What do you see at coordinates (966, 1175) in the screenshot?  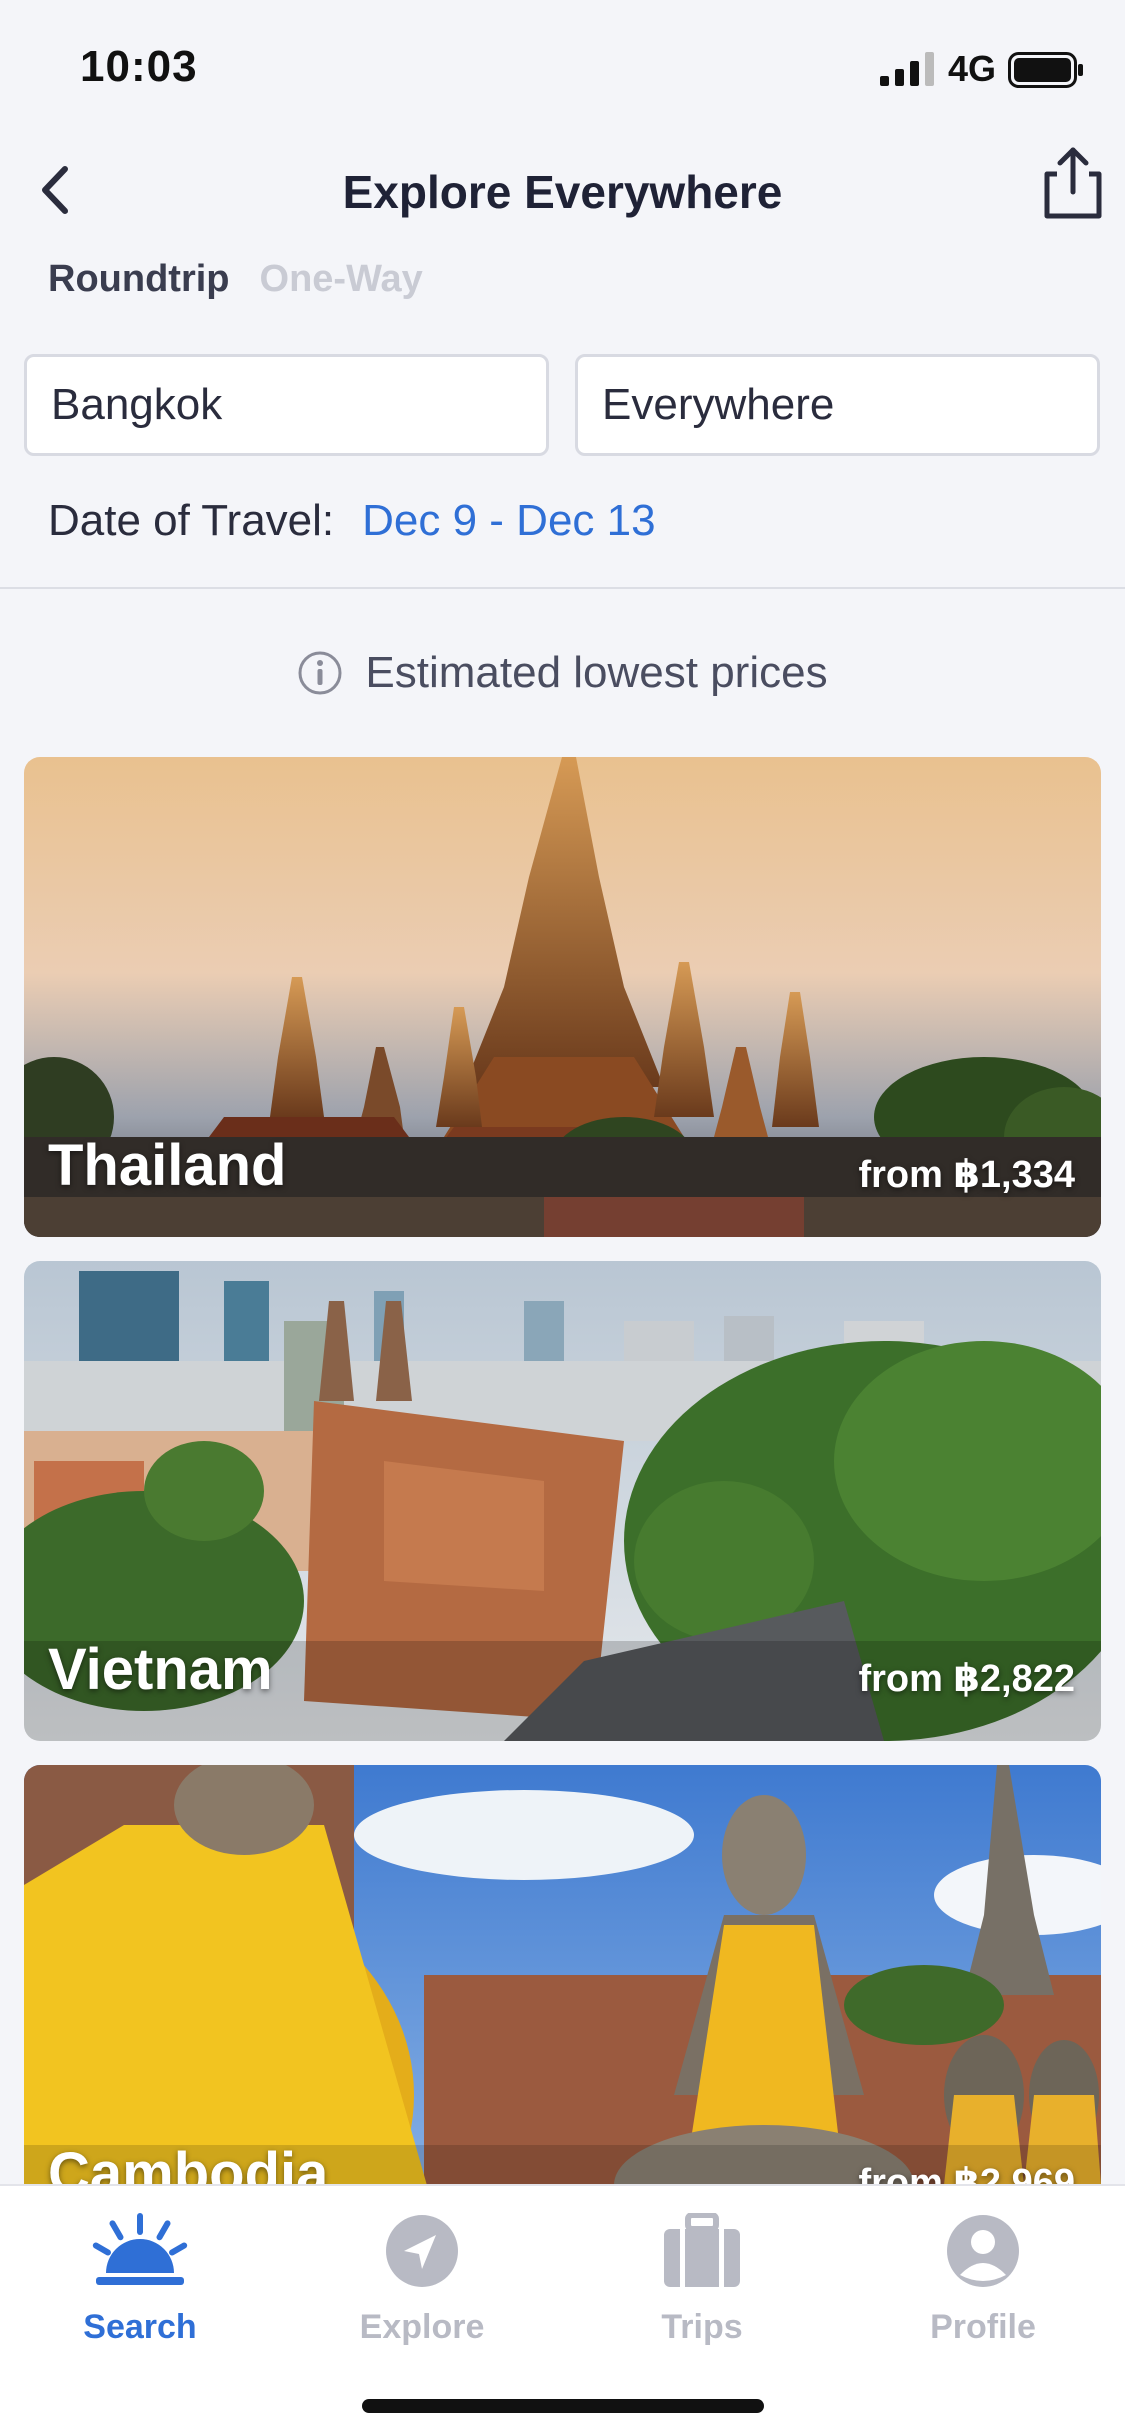 I see `destination-price: from ฿1,334` at bounding box center [966, 1175].